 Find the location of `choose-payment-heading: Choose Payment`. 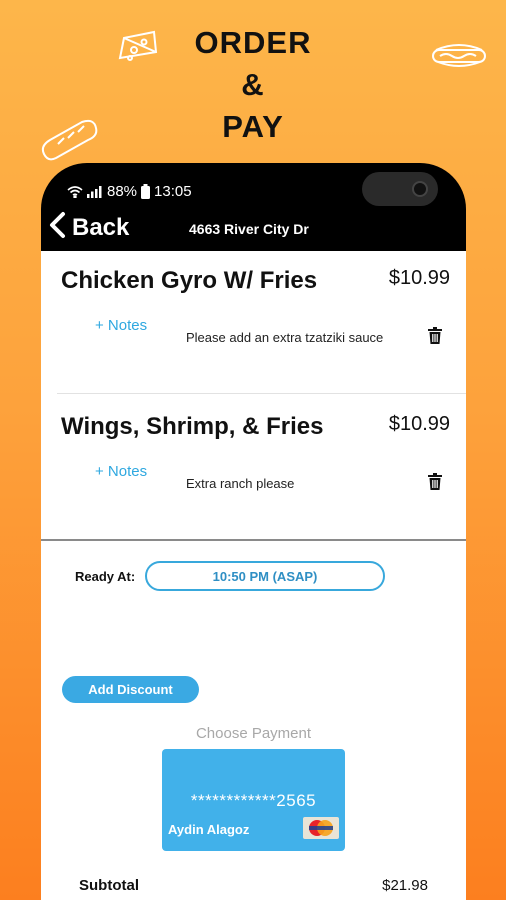

choose-payment-heading: Choose Payment is located at coordinates (253, 733).